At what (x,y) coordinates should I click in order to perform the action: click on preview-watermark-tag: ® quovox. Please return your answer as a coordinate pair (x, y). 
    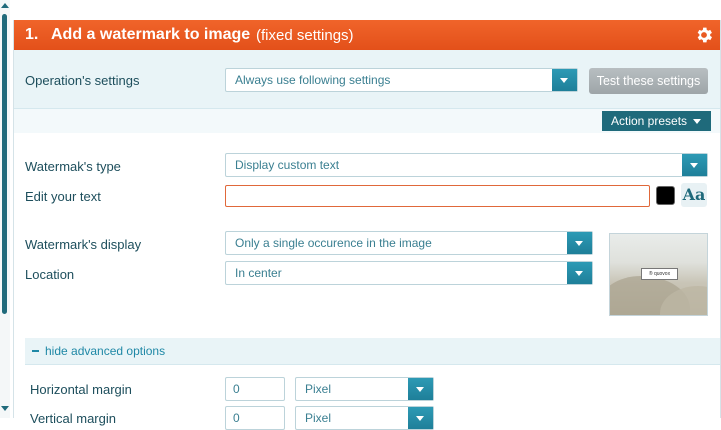
    Looking at the image, I should click on (659, 274).